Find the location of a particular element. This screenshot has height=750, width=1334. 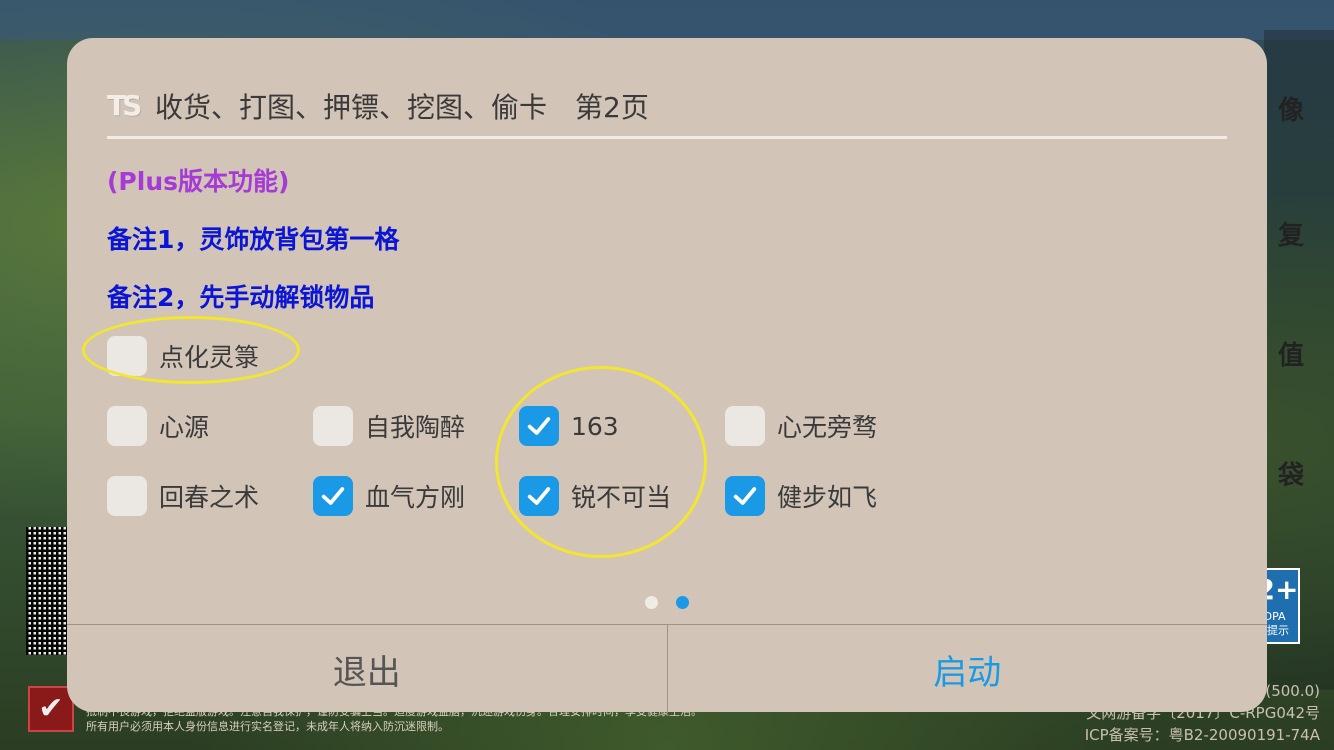

option-0: 点化灵箓 is located at coordinates (183, 356).